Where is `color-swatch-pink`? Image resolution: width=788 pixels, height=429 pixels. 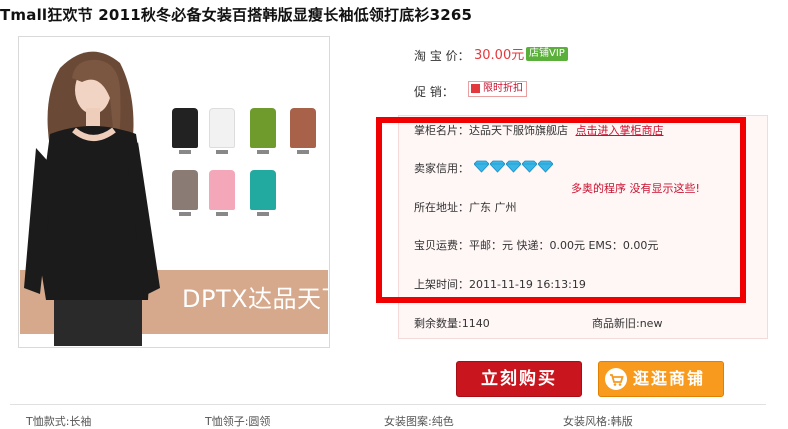
color-swatch-pink is located at coordinates (222, 193).